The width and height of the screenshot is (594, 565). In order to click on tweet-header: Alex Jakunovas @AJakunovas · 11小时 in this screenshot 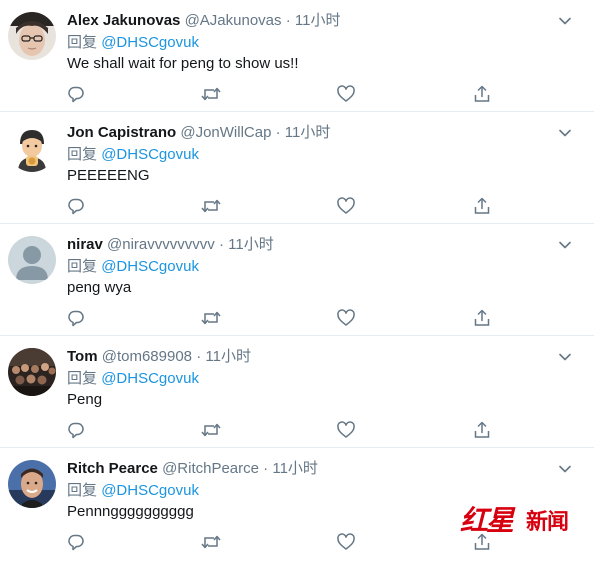, I will do `click(203, 21)`.